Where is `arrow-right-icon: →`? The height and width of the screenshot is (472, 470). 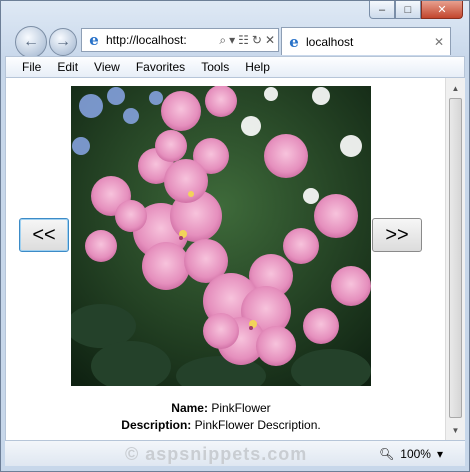
arrow-right-icon: → is located at coordinates (63, 41).